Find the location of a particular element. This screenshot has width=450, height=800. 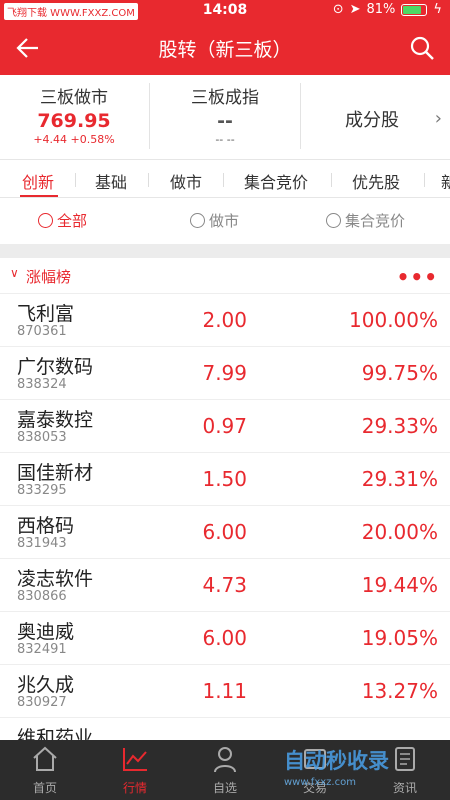

page-title: 股转（新三板） is located at coordinates (225, 50).